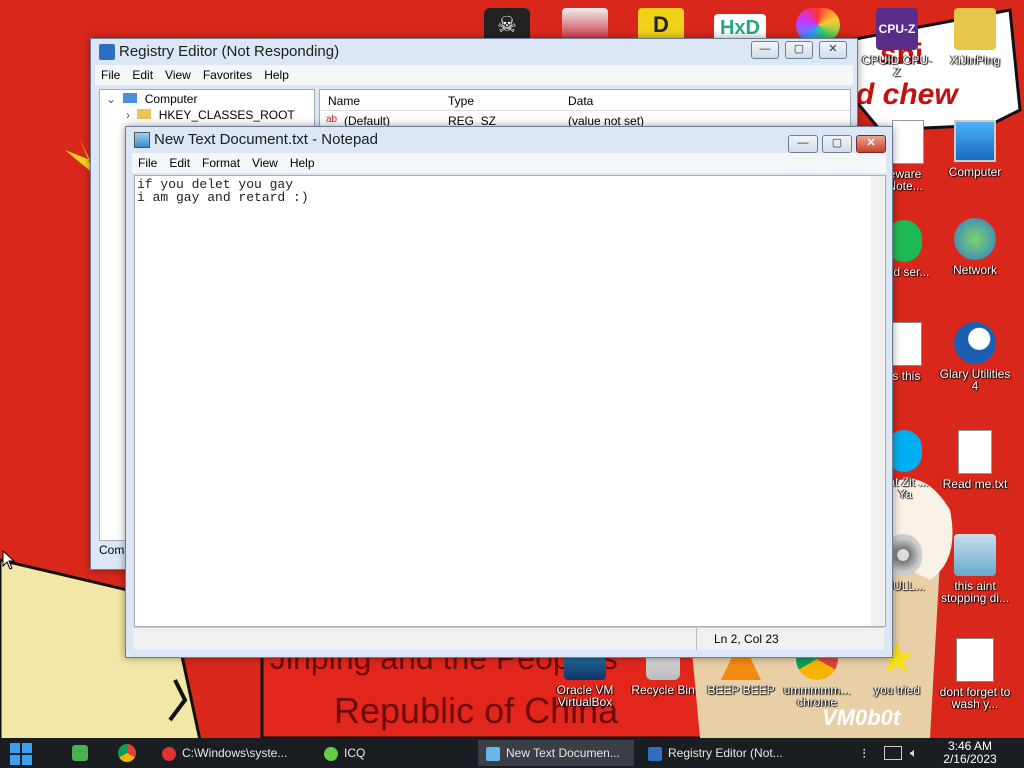 The width and height of the screenshot is (1024, 768). I want to click on tree-root: ⌄ Computer, so click(151, 99).